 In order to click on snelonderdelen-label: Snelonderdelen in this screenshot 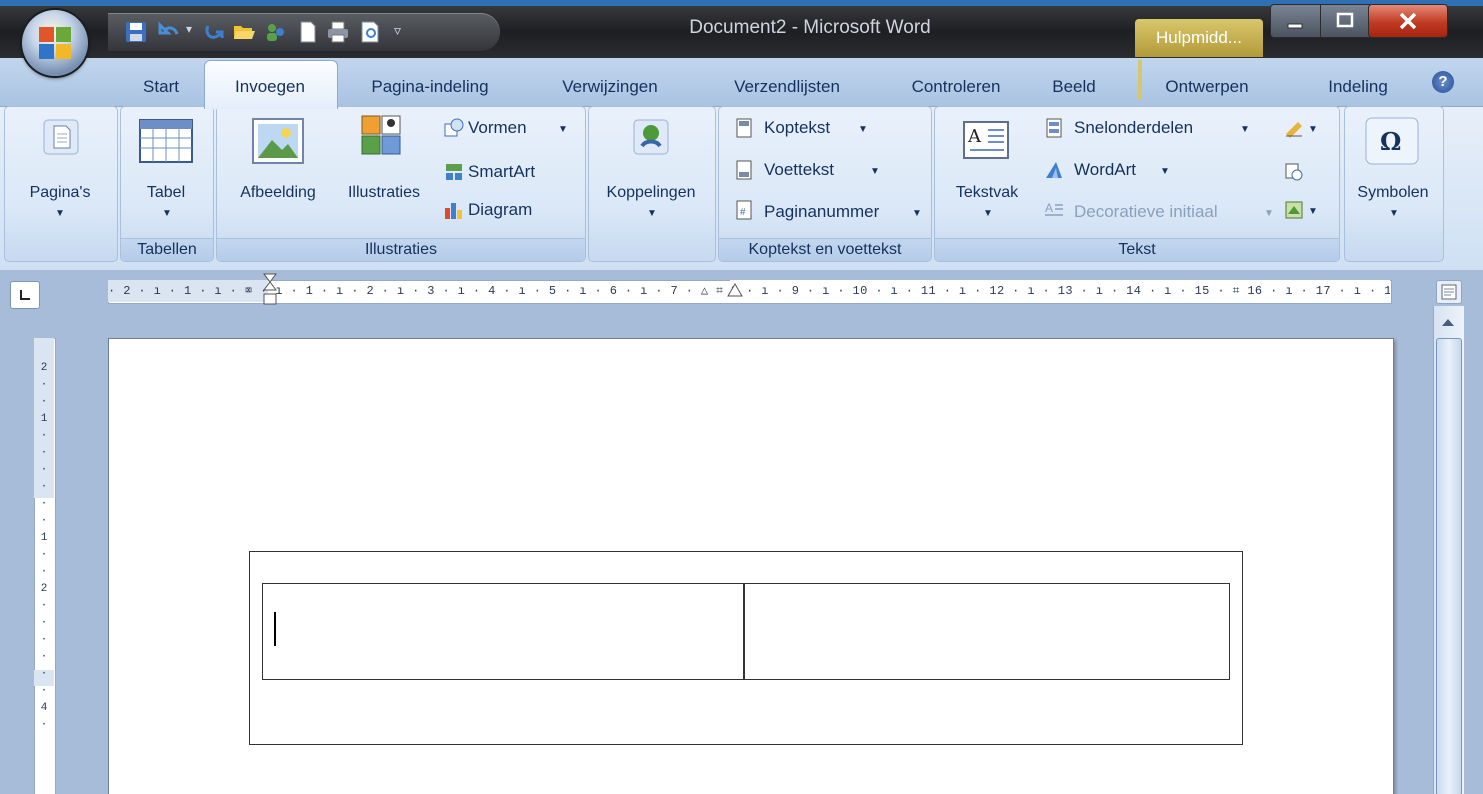, I will do `click(1134, 127)`.